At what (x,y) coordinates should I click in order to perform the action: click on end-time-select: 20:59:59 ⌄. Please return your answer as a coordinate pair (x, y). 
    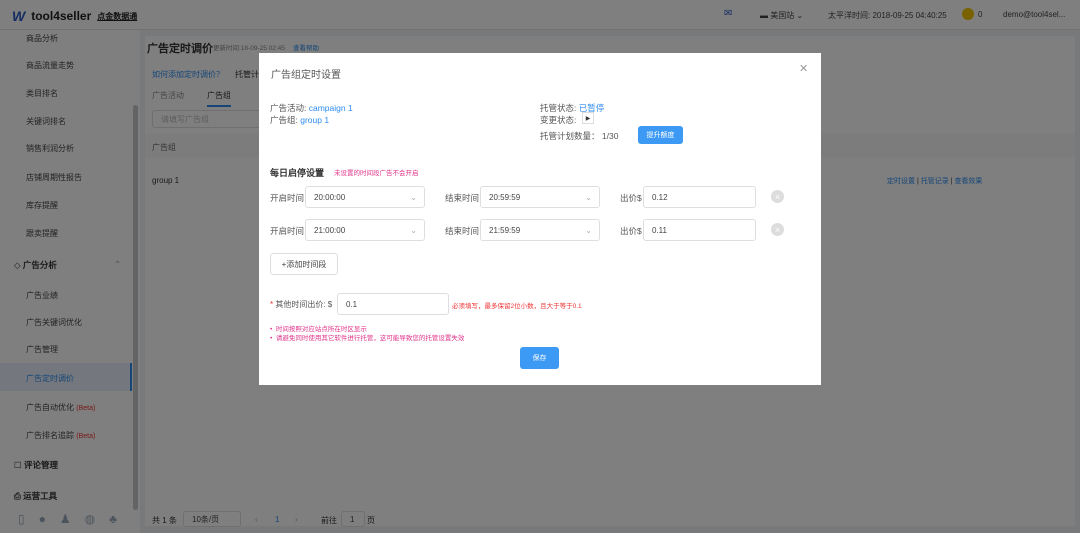
    Looking at the image, I should click on (540, 197).